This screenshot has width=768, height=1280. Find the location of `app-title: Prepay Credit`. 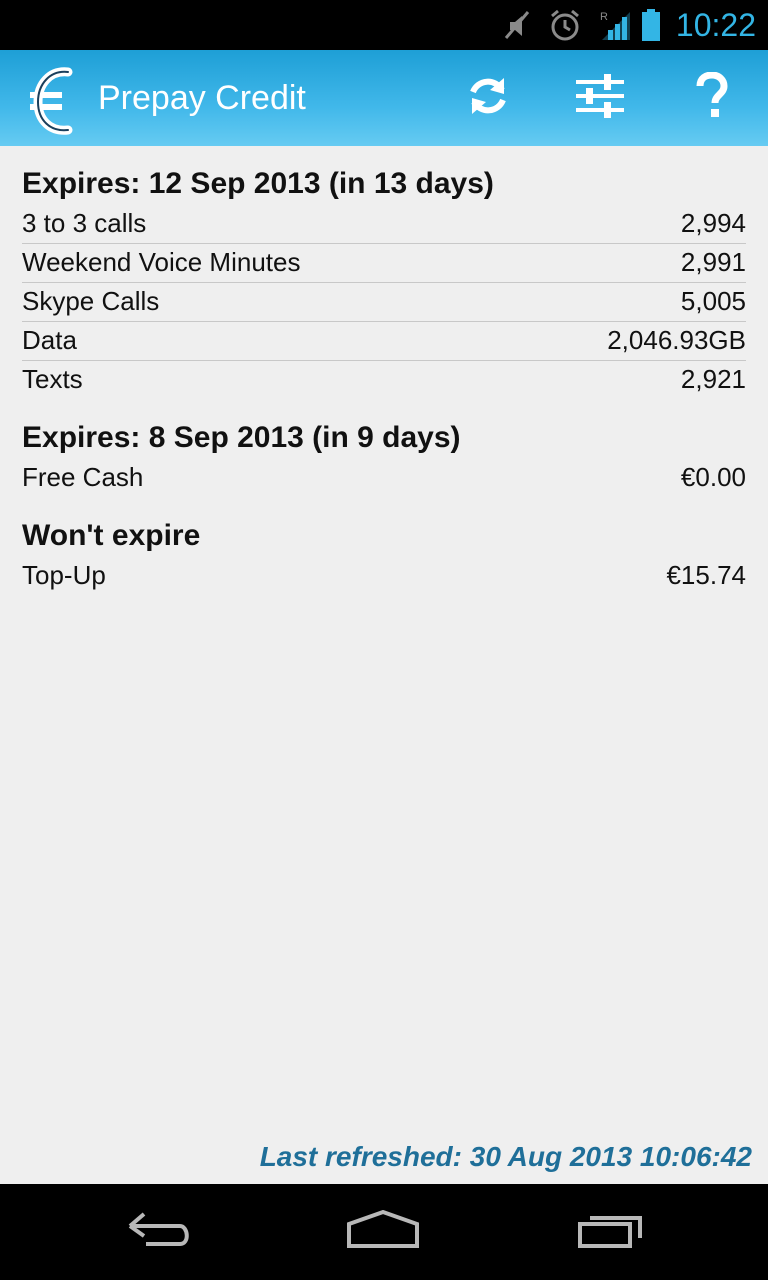

app-title: Prepay Credit is located at coordinates (202, 98).